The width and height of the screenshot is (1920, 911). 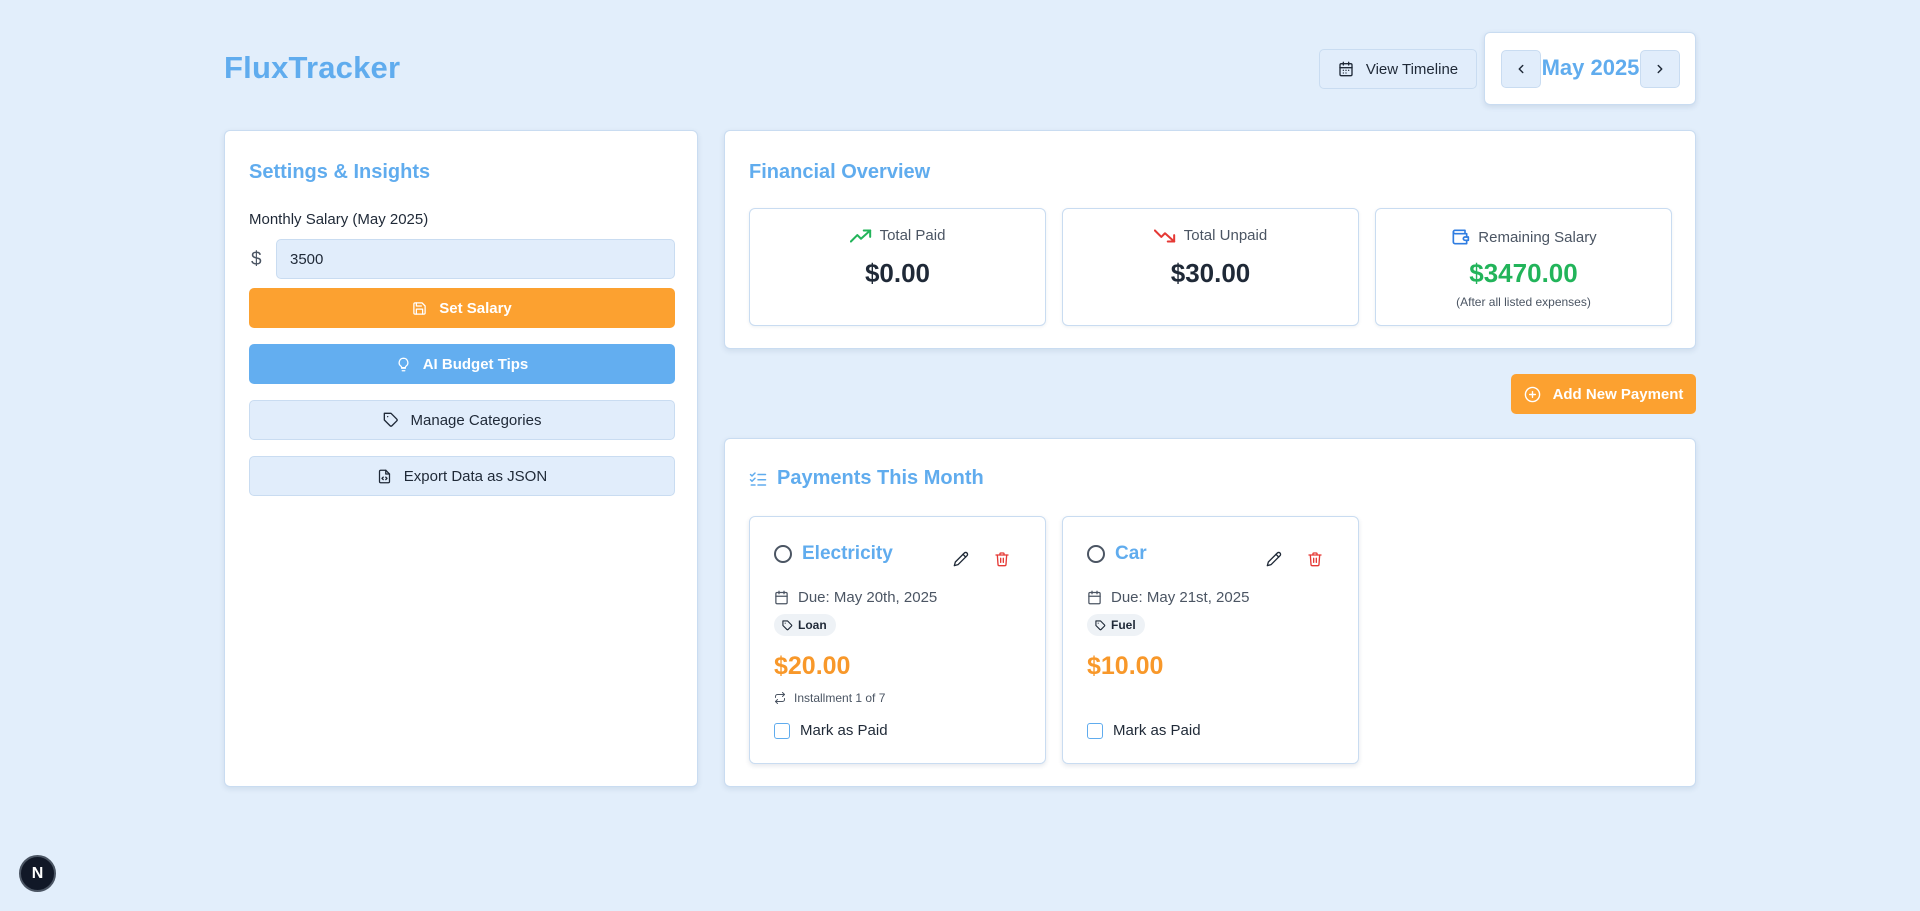 I want to click on installment-info: Installment 1 of 7, so click(x=829, y=698).